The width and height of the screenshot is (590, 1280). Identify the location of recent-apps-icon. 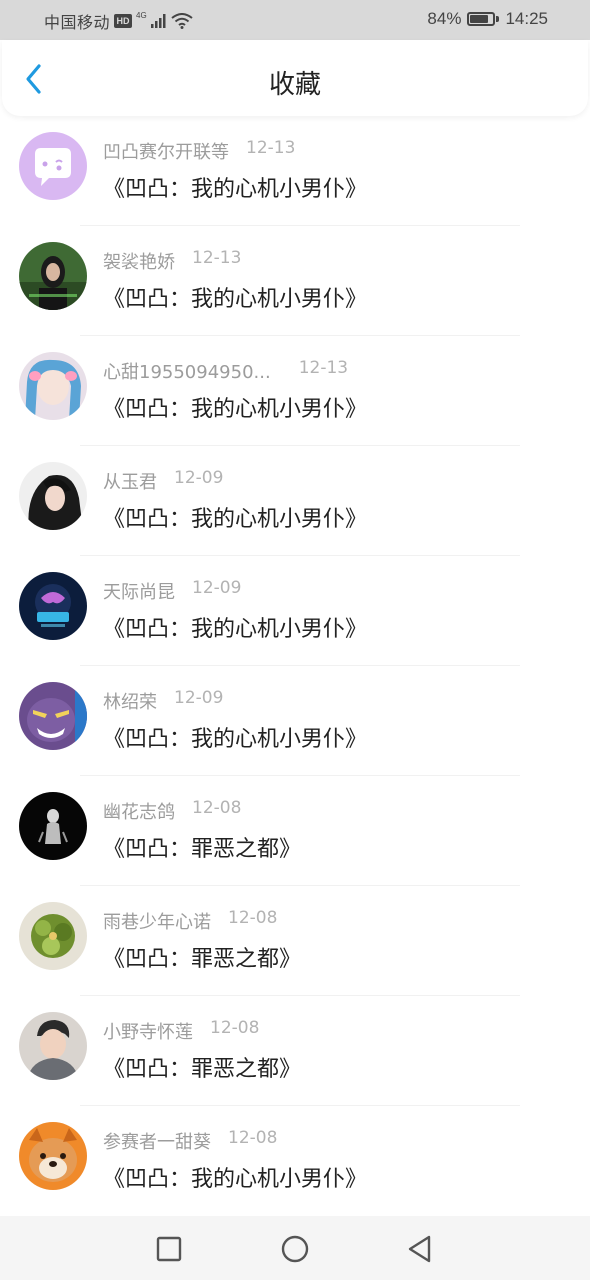
(169, 1249).